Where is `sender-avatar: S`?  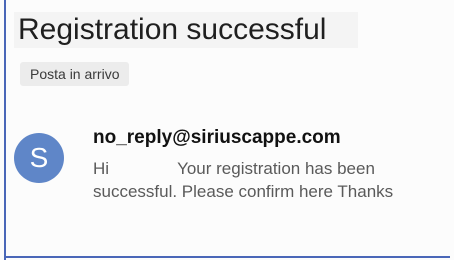
sender-avatar: S is located at coordinates (39, 158).